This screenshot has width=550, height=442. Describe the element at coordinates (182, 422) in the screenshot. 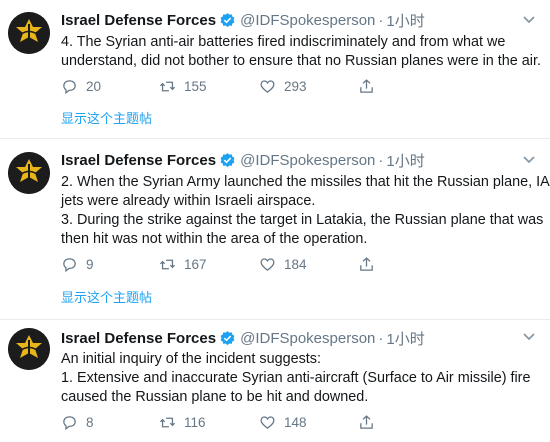

I see `retweet-button: 116` at that location.